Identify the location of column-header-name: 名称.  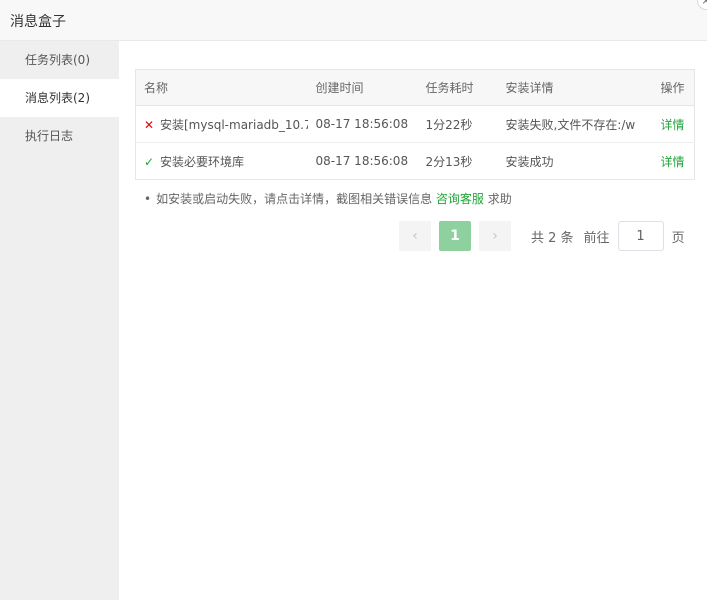
(221, 87).